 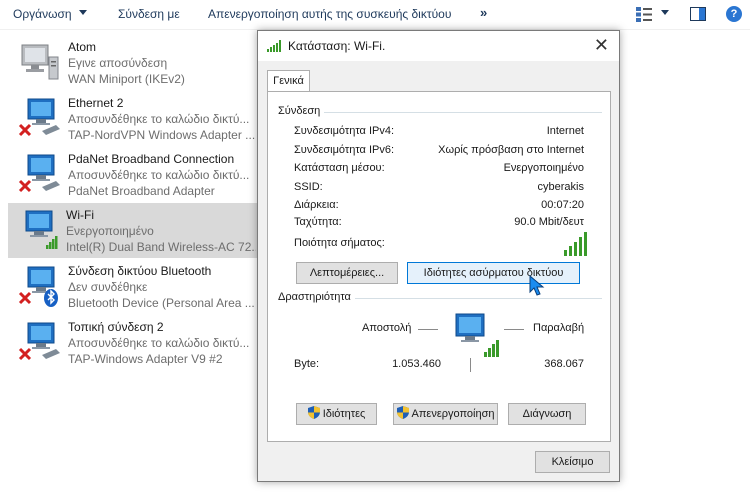 What do you see at coordinates (470, 365) in the screenshot?
I see `activity-separator` at bounding box center [470, 365].